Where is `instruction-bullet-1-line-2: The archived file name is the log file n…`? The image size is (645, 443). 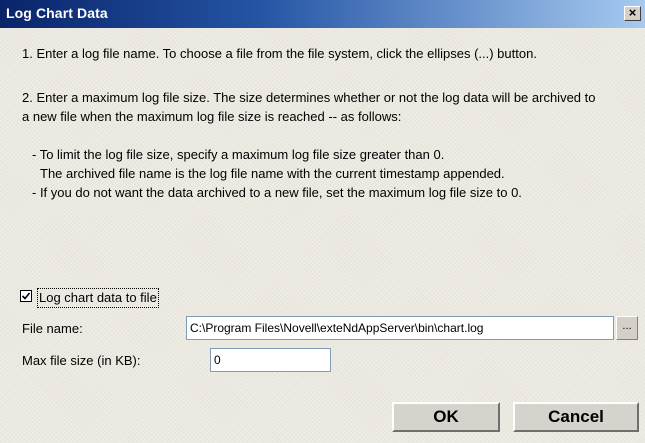 instruction-bullet-1-line-2: The archived file name is the log file n… is located at coordinates (272, 173).